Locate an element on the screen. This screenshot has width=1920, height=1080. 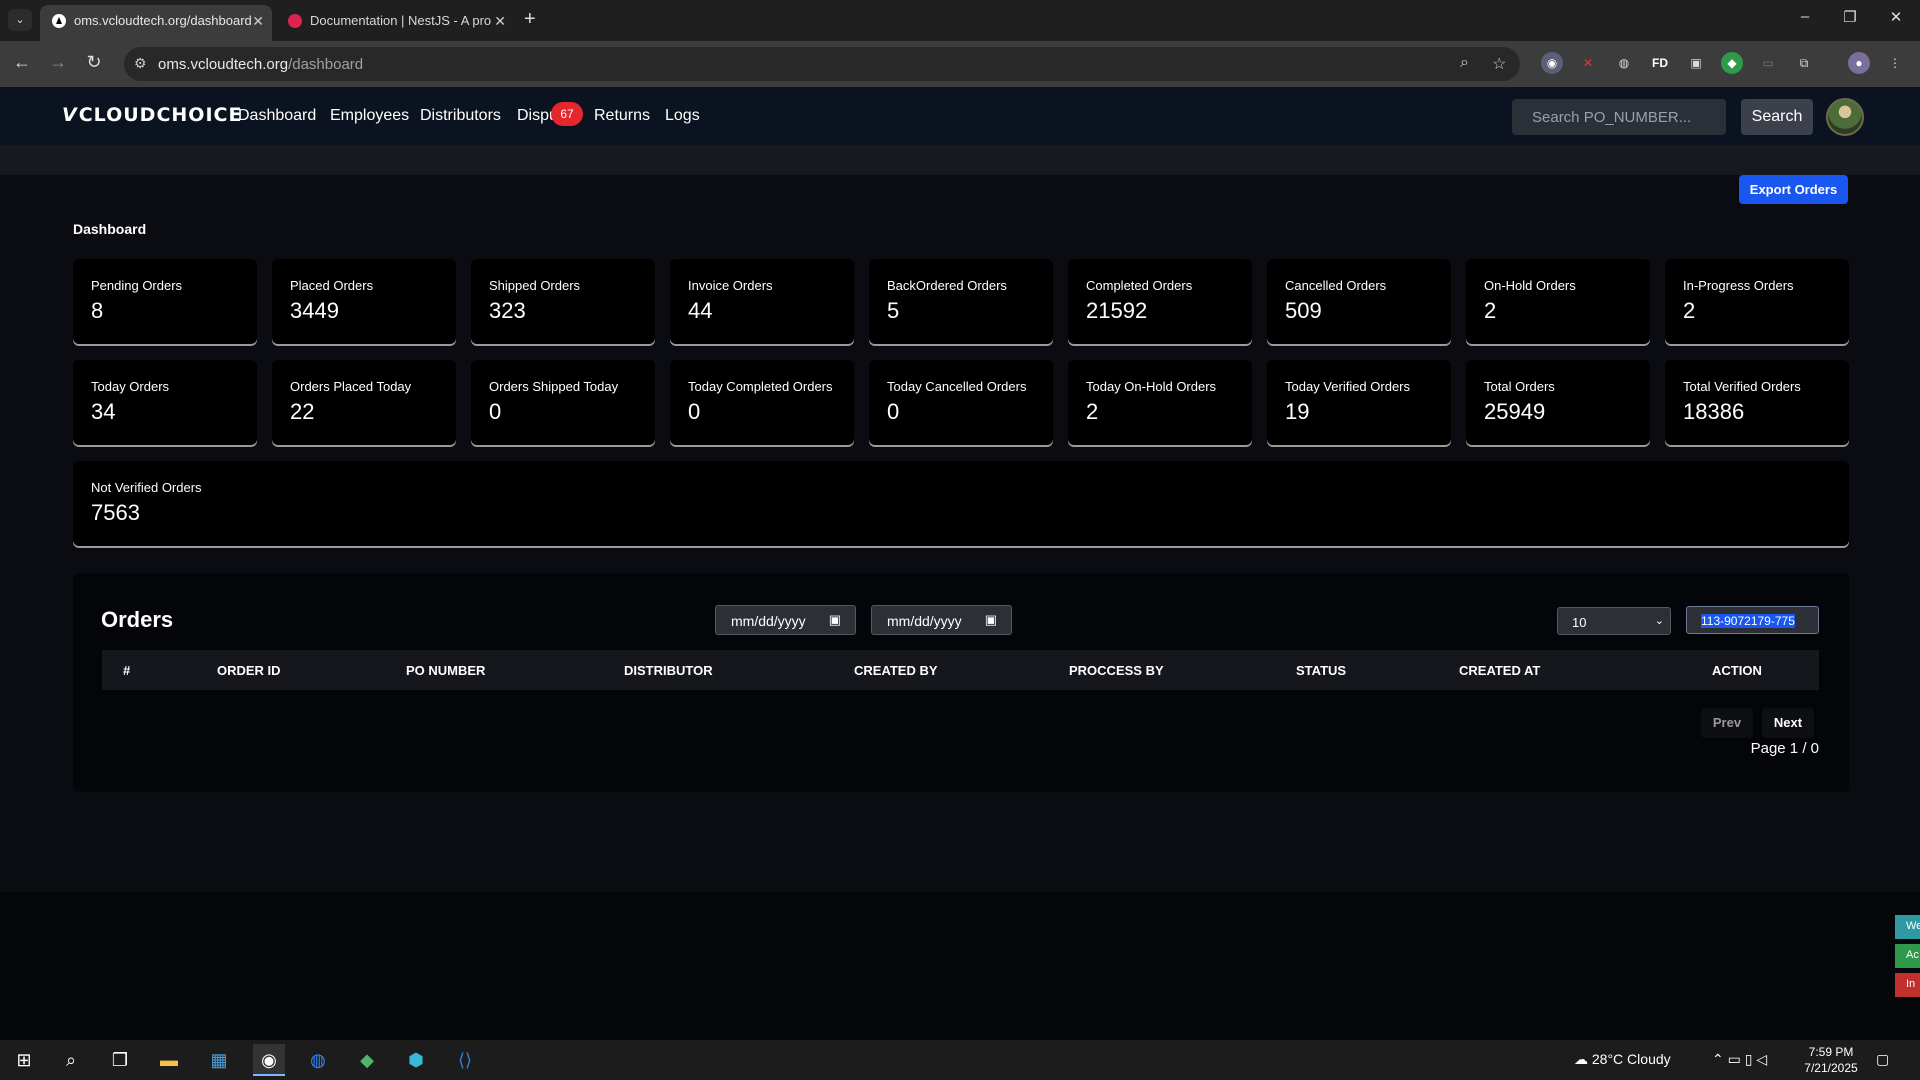
side-tab-we: We is located at coordinates (1907, 927).